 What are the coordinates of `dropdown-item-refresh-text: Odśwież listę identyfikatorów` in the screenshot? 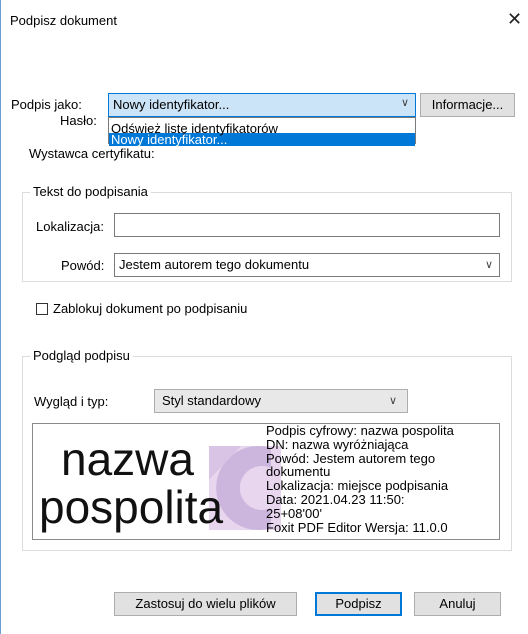 It's located at (262, 127).